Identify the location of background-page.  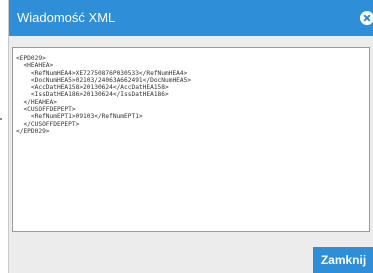
(4, 136).